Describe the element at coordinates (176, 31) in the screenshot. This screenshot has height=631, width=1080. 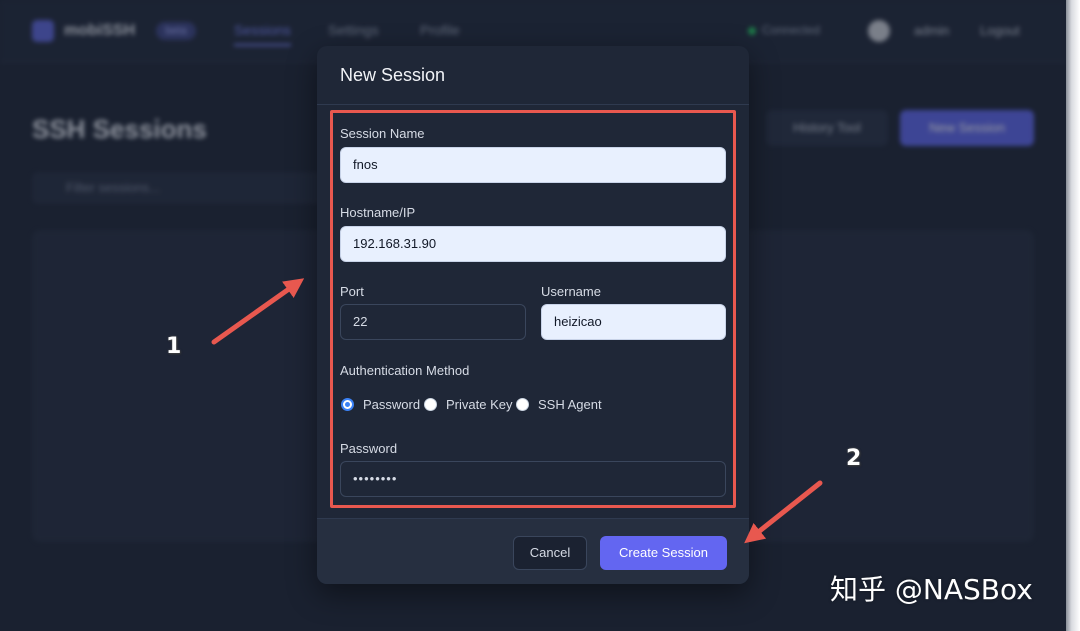
I see `brand-badge: beta` at that location.